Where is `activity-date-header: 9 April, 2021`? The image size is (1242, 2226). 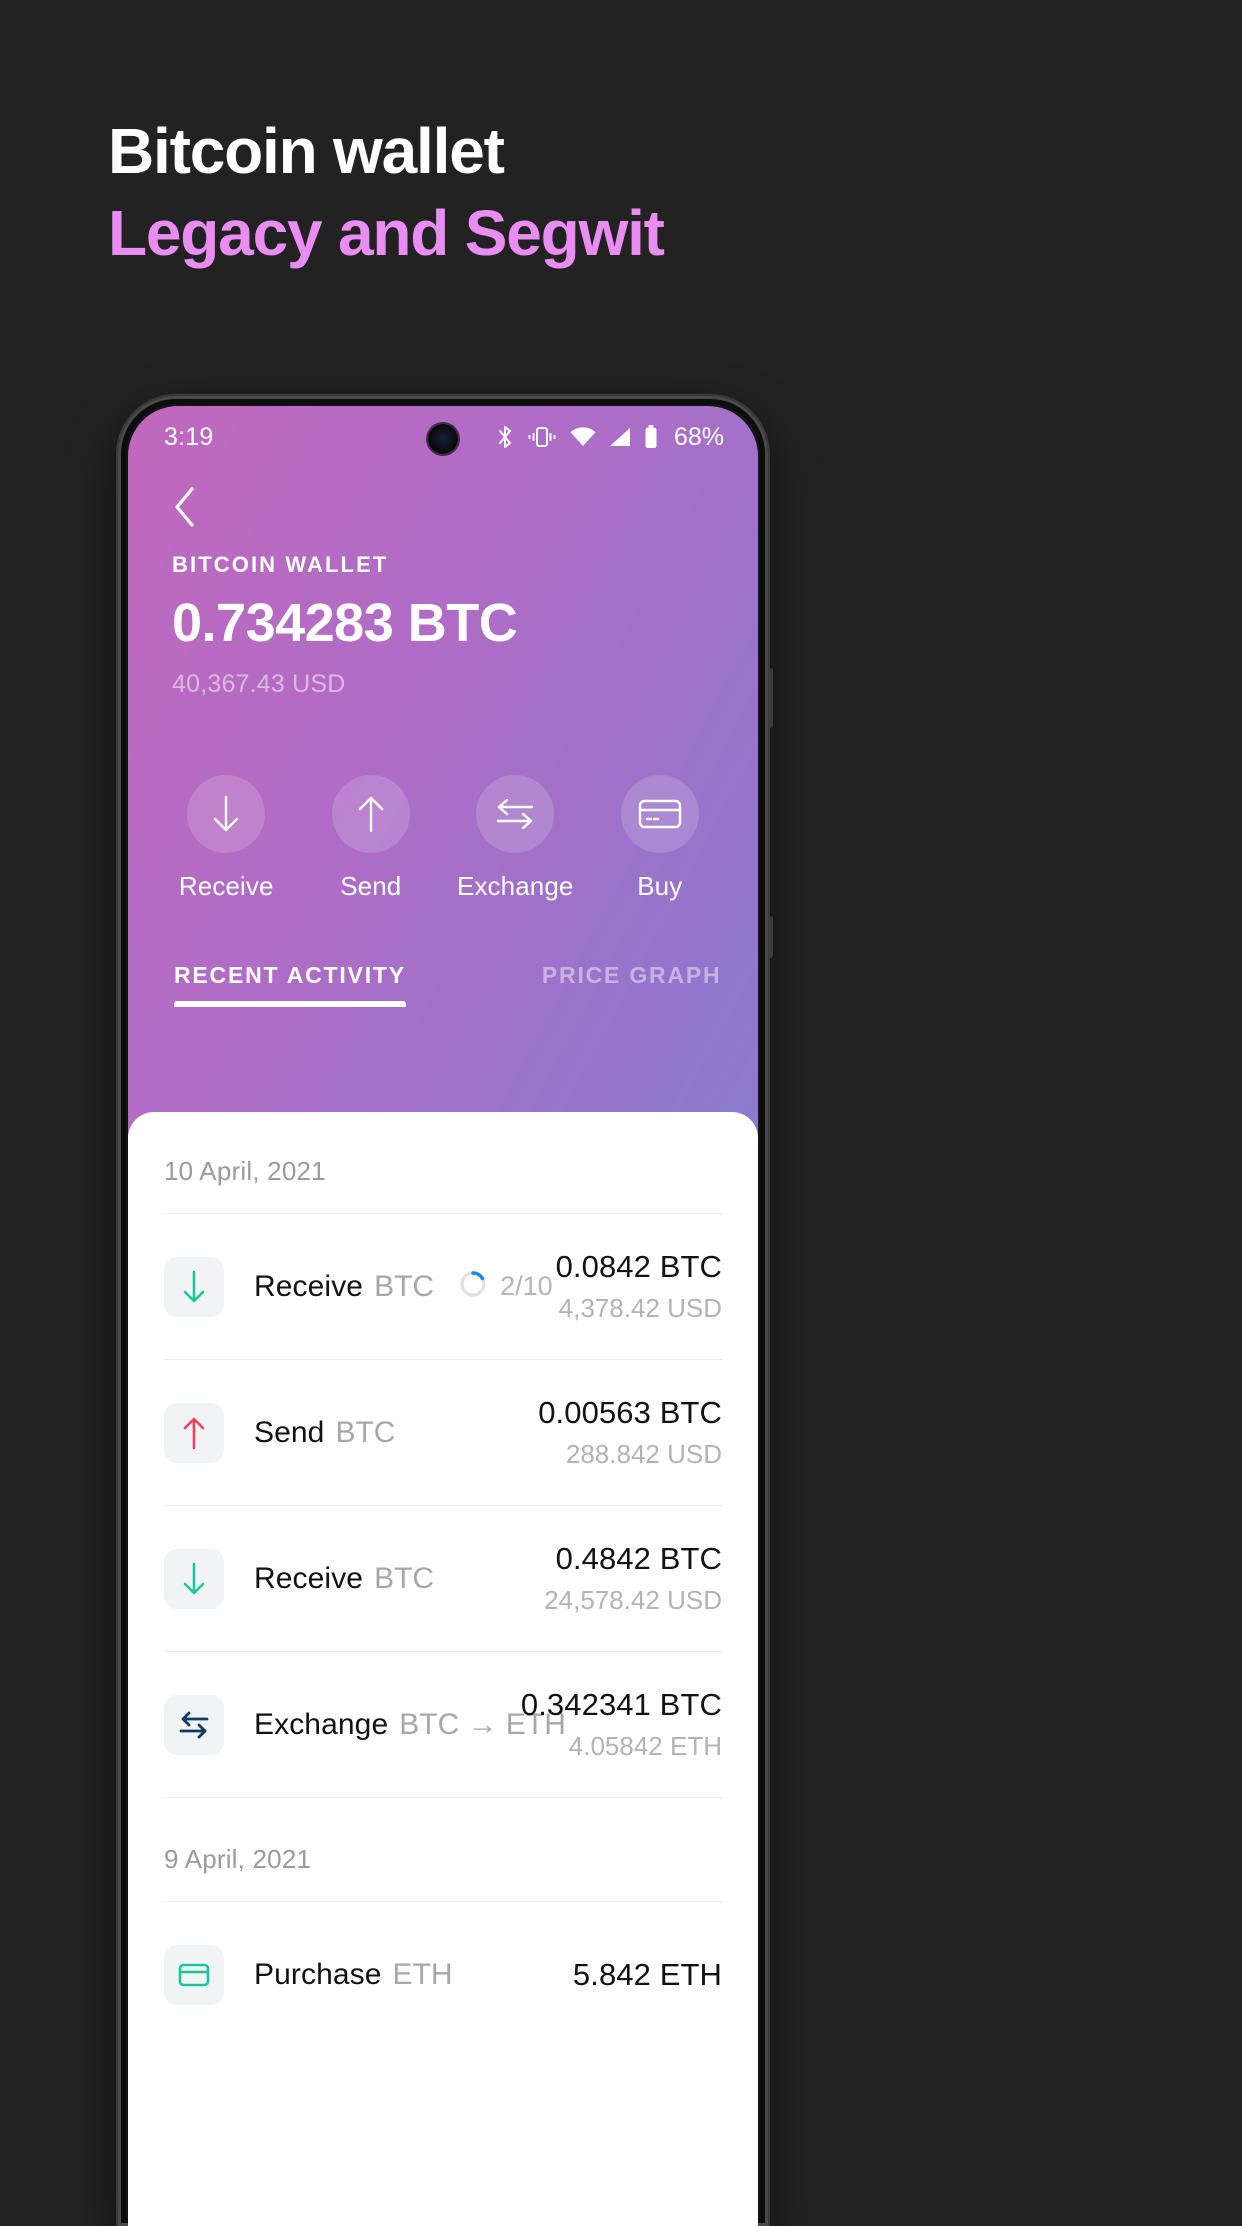
activity-date-header: 9 April, 2021 is located at coordinates (443, 1850).